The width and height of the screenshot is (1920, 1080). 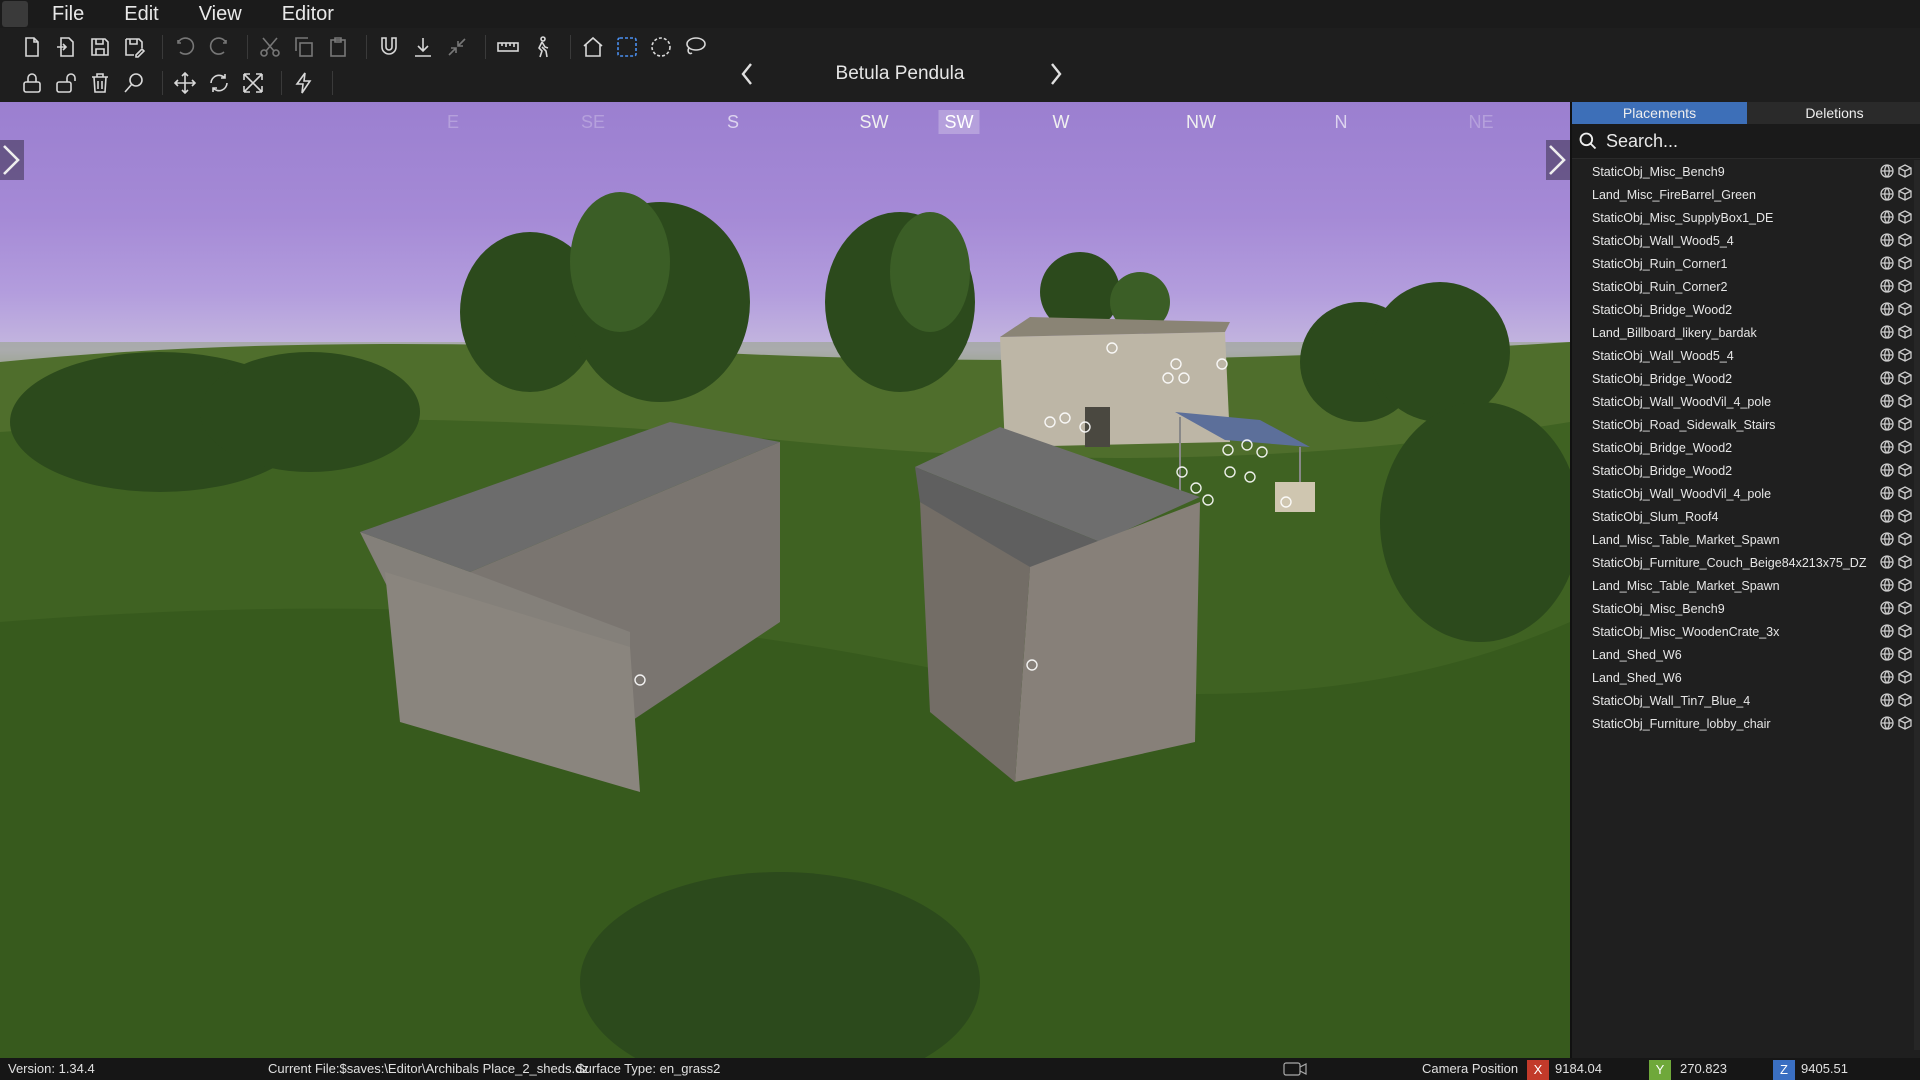 What do you see at coordinates (253, 83) in the screenshot?
I see `scale-gizmo-icon` at bounding box center [253, 83].